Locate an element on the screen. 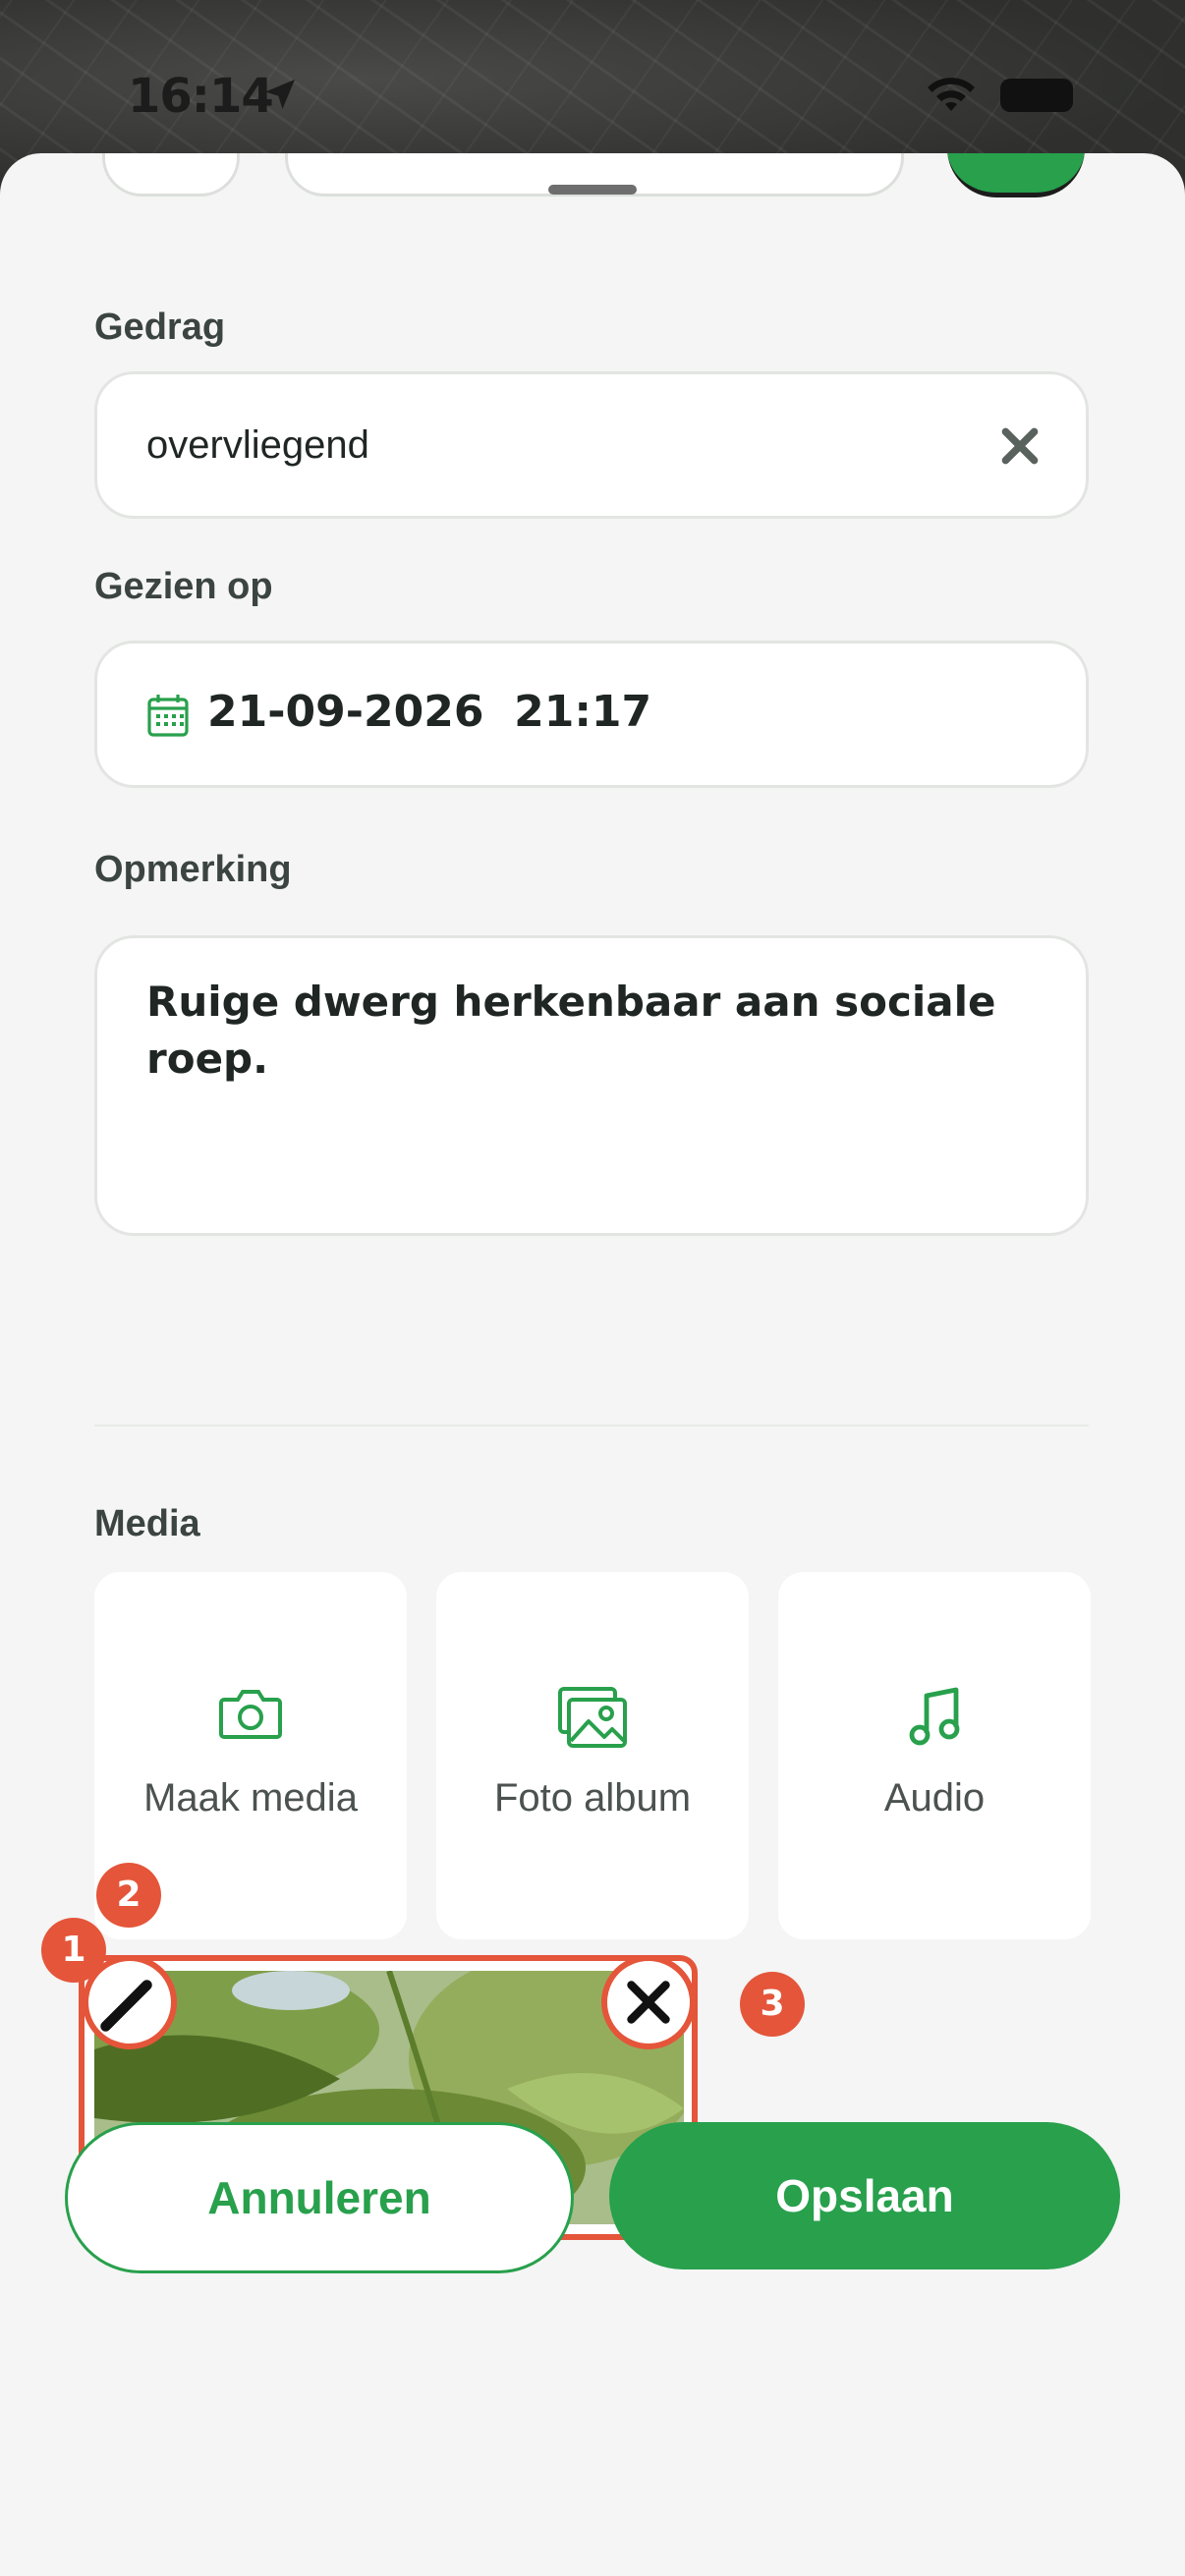 The width and height of the screenshot is (1185, 2576). annotation-badge-3: 3 is located at coordinates (773, 2004).